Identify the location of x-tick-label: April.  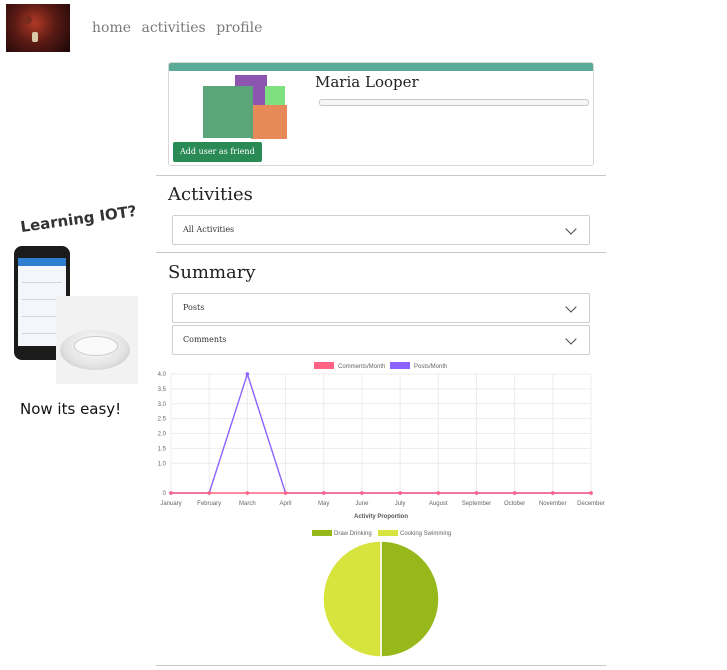
(286, 504).